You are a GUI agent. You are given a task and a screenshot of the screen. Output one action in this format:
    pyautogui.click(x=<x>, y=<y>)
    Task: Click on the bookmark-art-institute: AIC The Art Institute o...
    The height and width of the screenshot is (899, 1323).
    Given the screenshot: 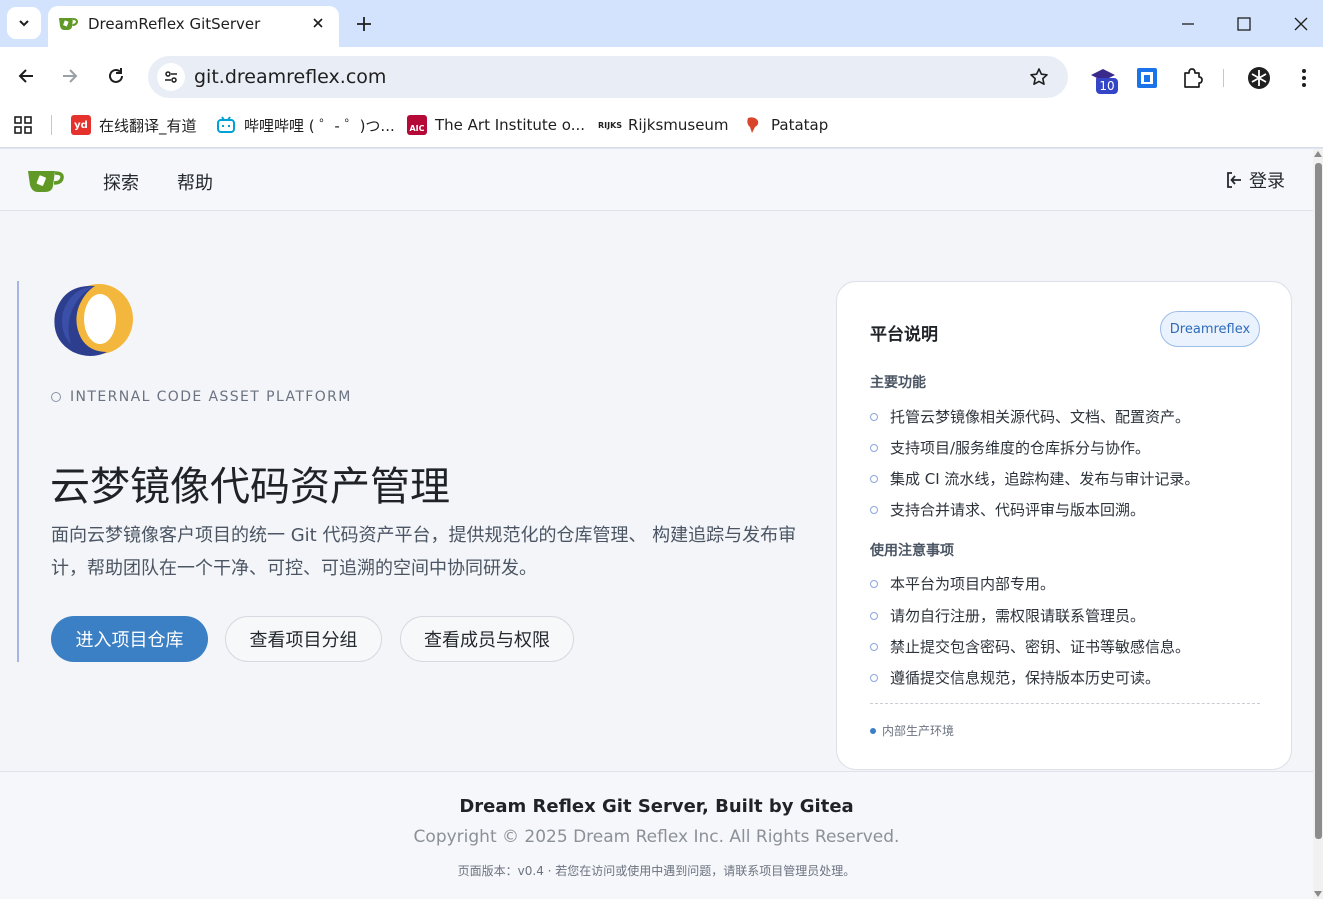 What is the action you would take?
    pyautogui.click(x=496, y=125)
    